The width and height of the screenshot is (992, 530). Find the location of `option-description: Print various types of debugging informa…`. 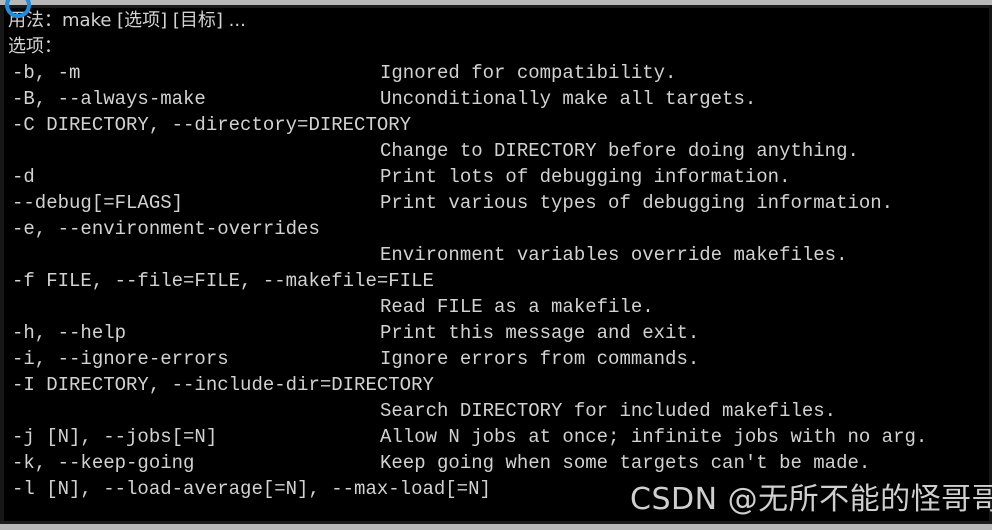

option-description: Print various types of debugging informa… is located at coordinates (637, 203).